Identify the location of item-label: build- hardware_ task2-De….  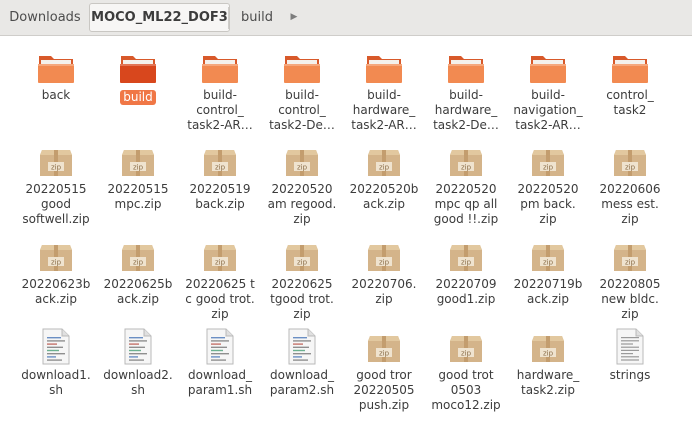
(466, 110).